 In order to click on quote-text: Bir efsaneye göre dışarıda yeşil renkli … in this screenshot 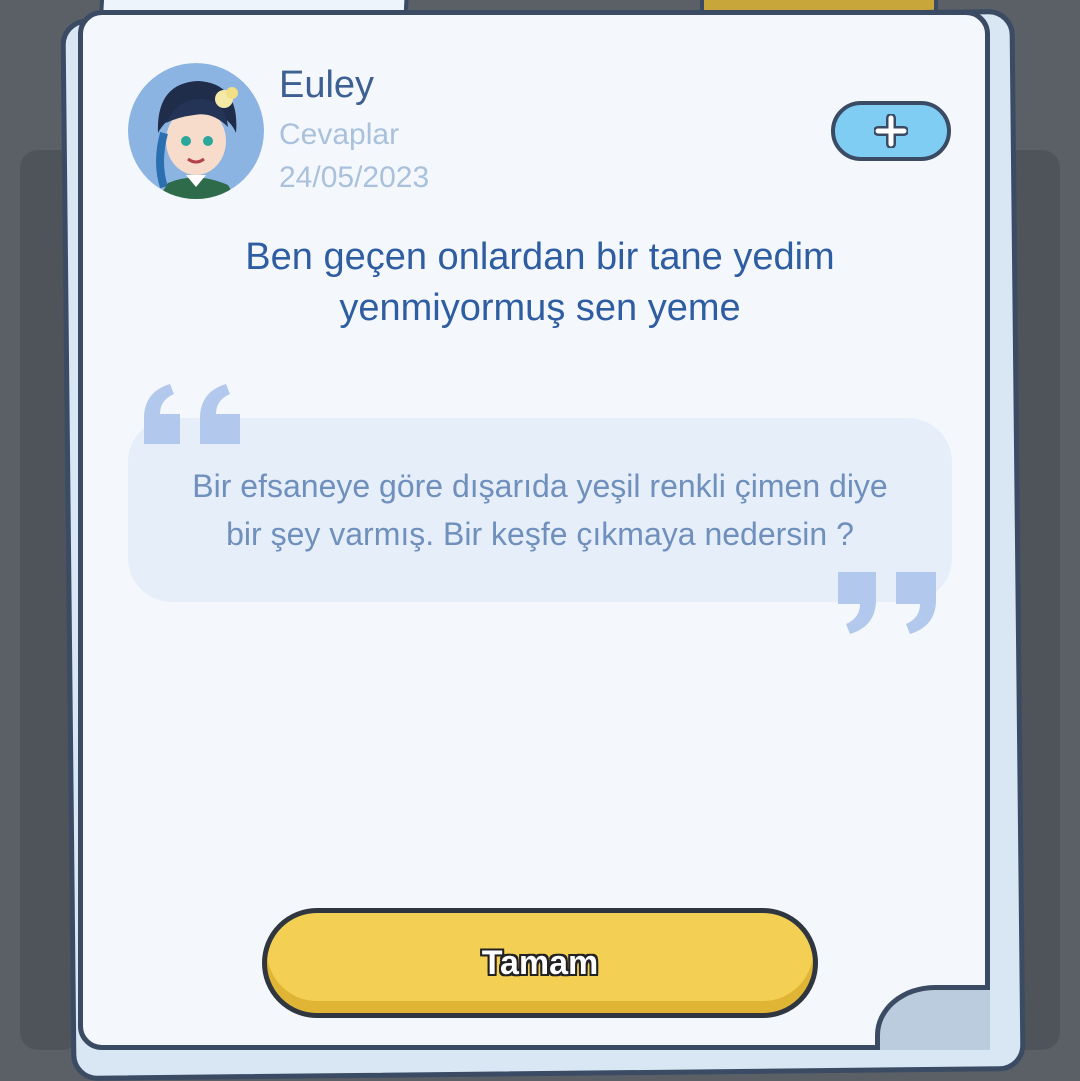, I will do `click(540, 510)`.